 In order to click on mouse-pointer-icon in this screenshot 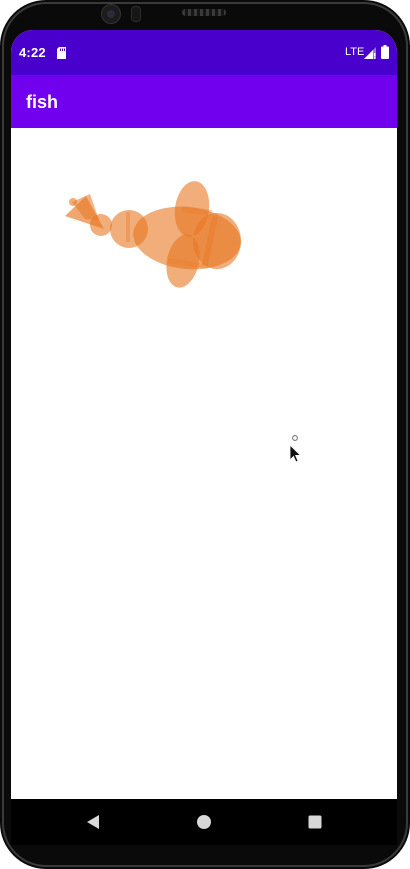, I will do `click(296, 451)`.